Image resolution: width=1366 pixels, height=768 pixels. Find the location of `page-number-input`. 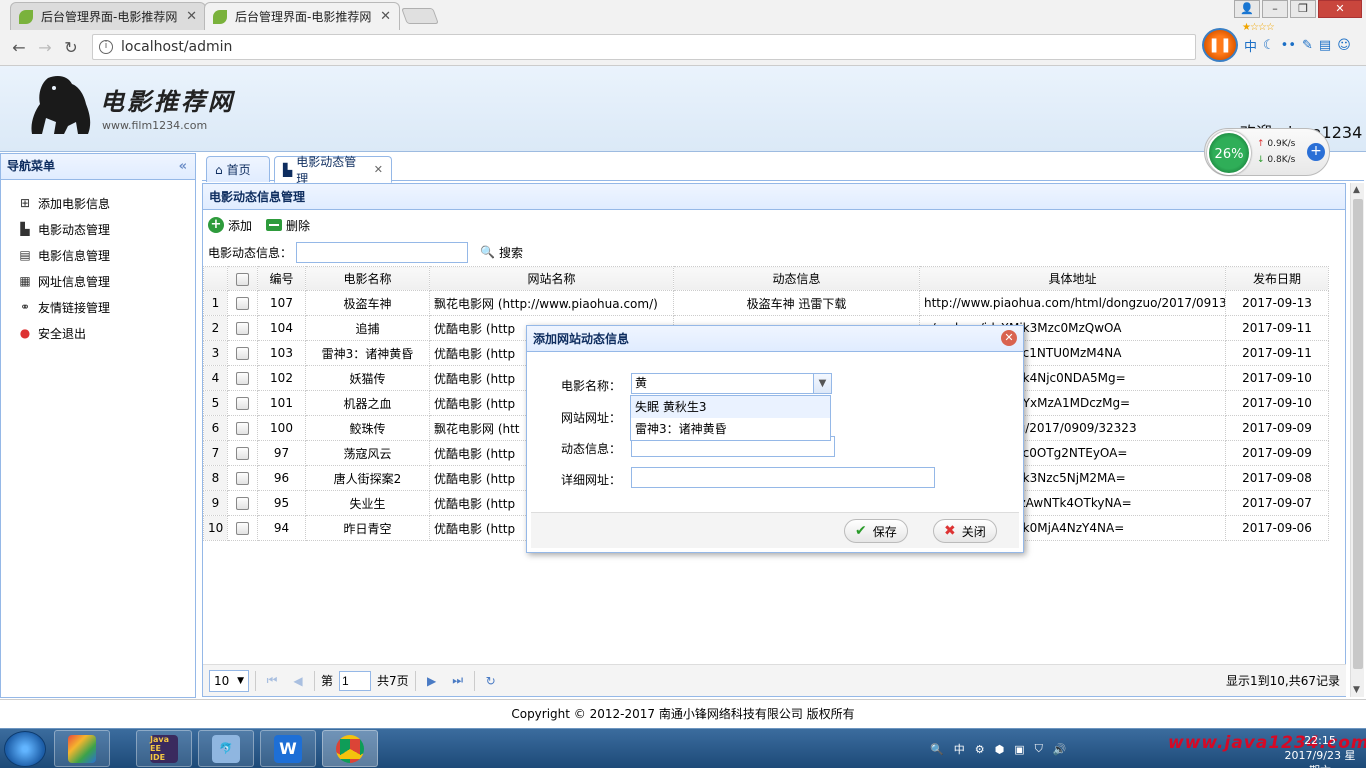

page-number-input is located at coordinates (355, 680).